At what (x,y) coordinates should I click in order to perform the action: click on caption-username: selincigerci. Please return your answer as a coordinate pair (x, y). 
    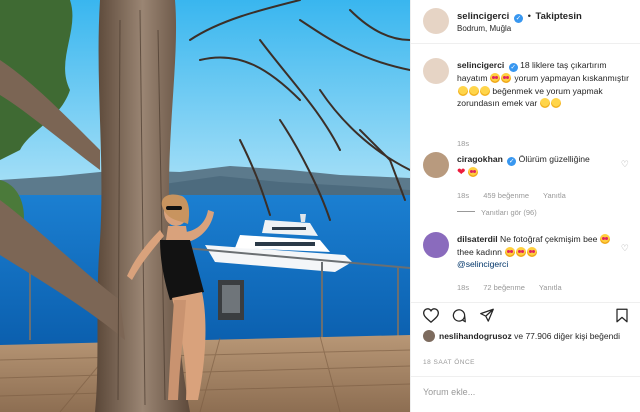
    Looking at the image, I should click on (480, 65).